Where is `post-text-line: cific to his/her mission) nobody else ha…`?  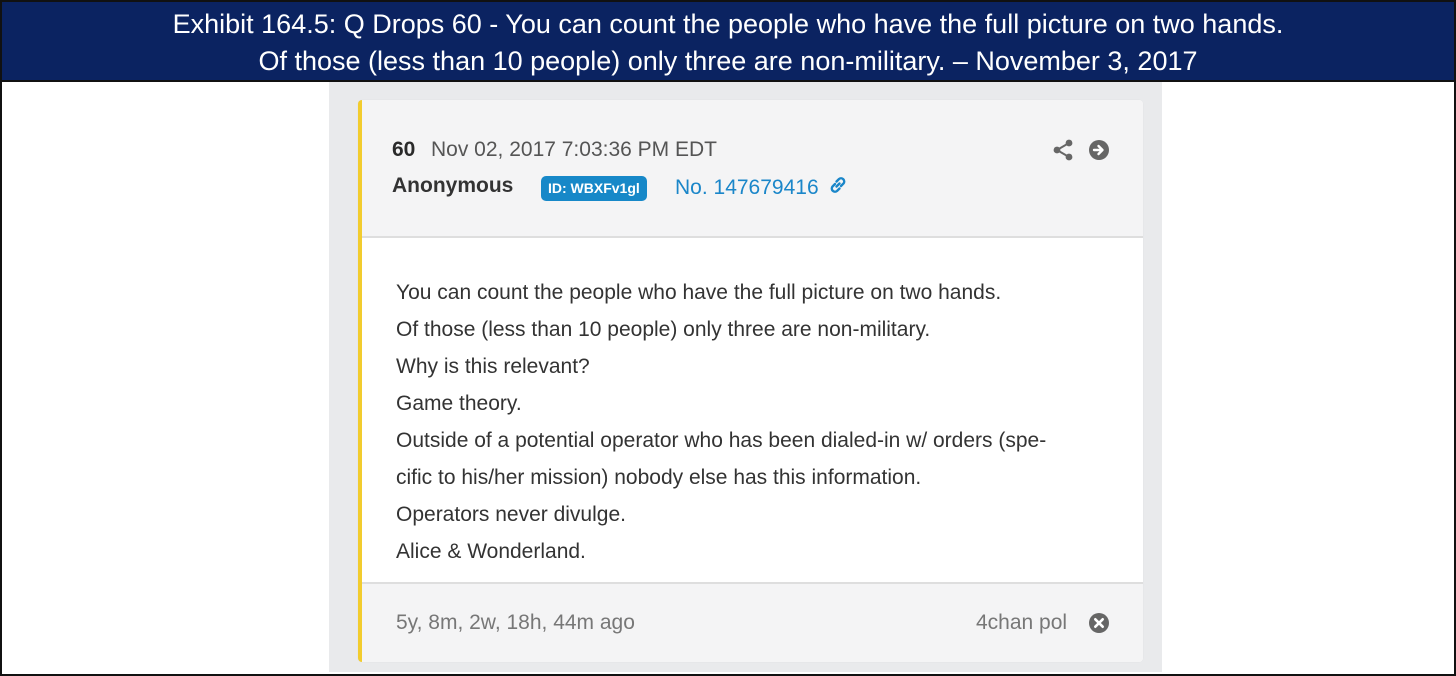 post-text-line: cific to his/her mission) nobody else ha… is located at coordinates (659, 477).